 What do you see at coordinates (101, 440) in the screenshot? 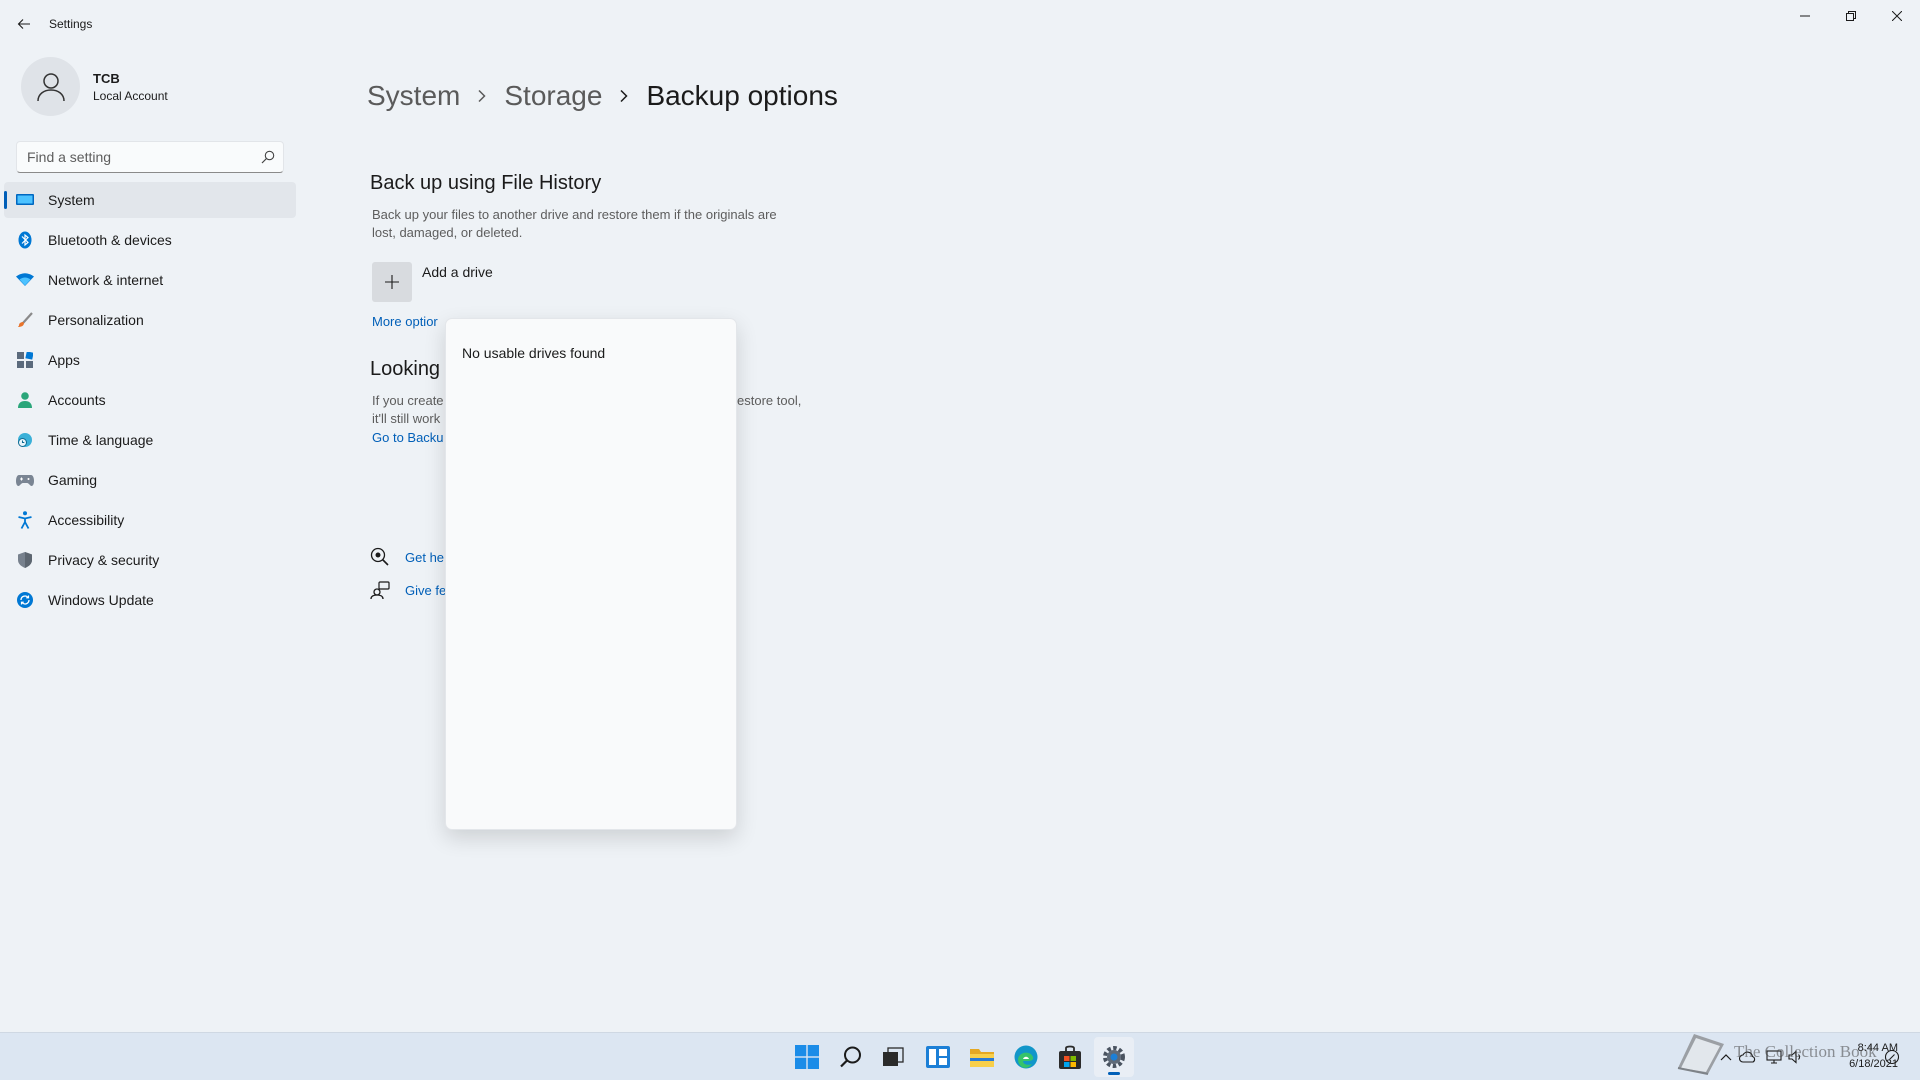
I see `sidebar-item-label: Time & language` at bounding box center [101, 440].